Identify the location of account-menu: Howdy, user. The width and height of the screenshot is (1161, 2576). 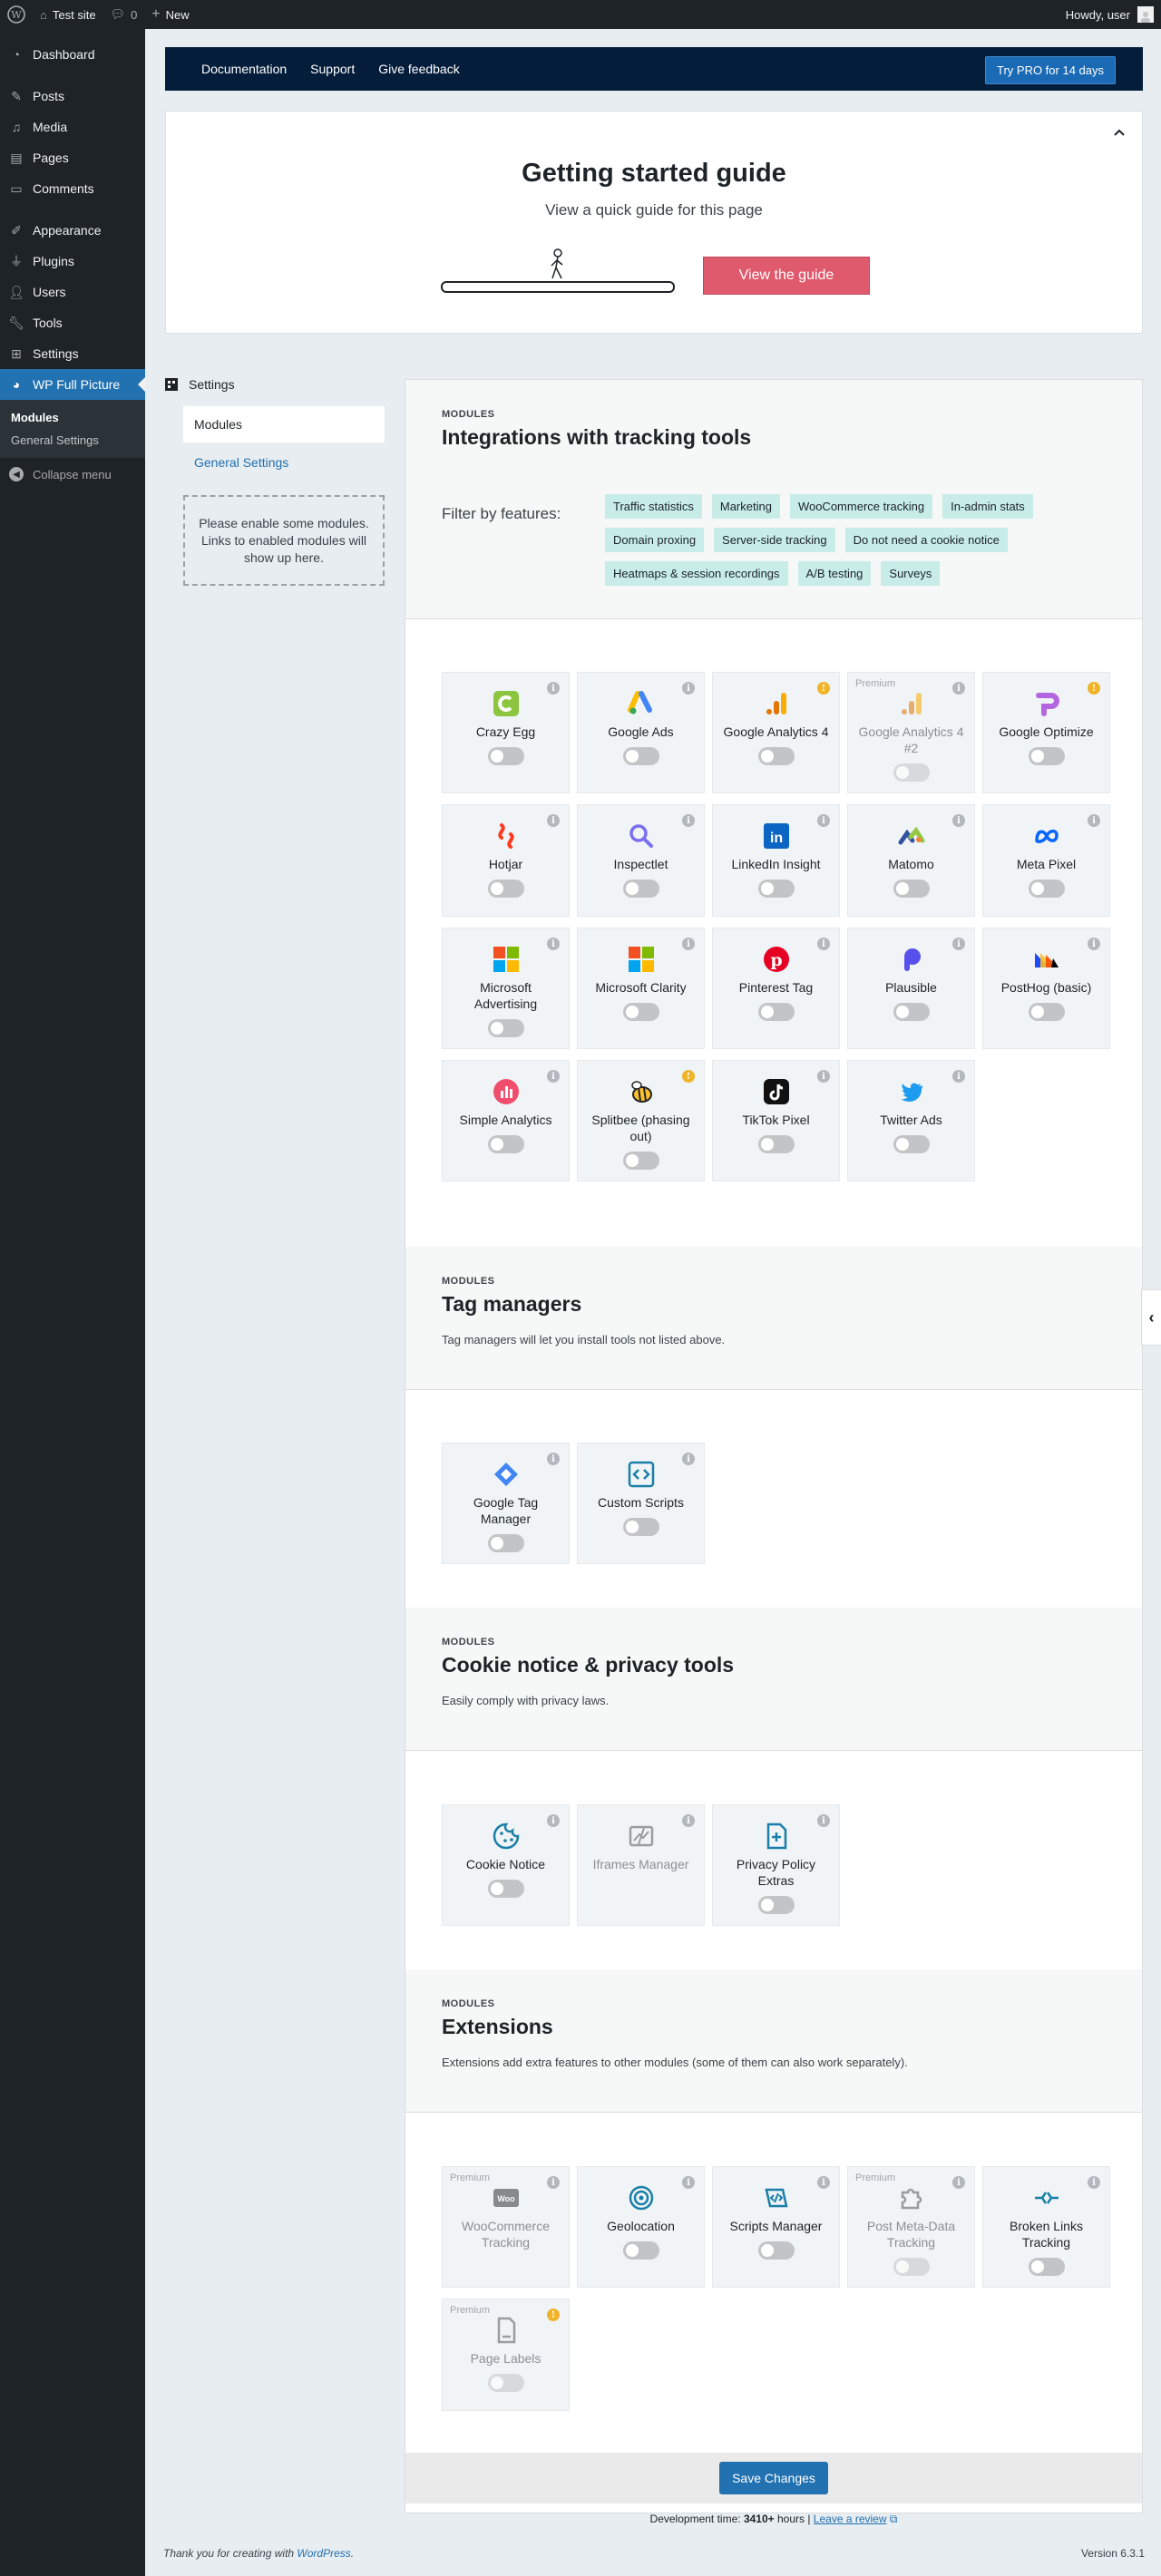
(1113, 14).